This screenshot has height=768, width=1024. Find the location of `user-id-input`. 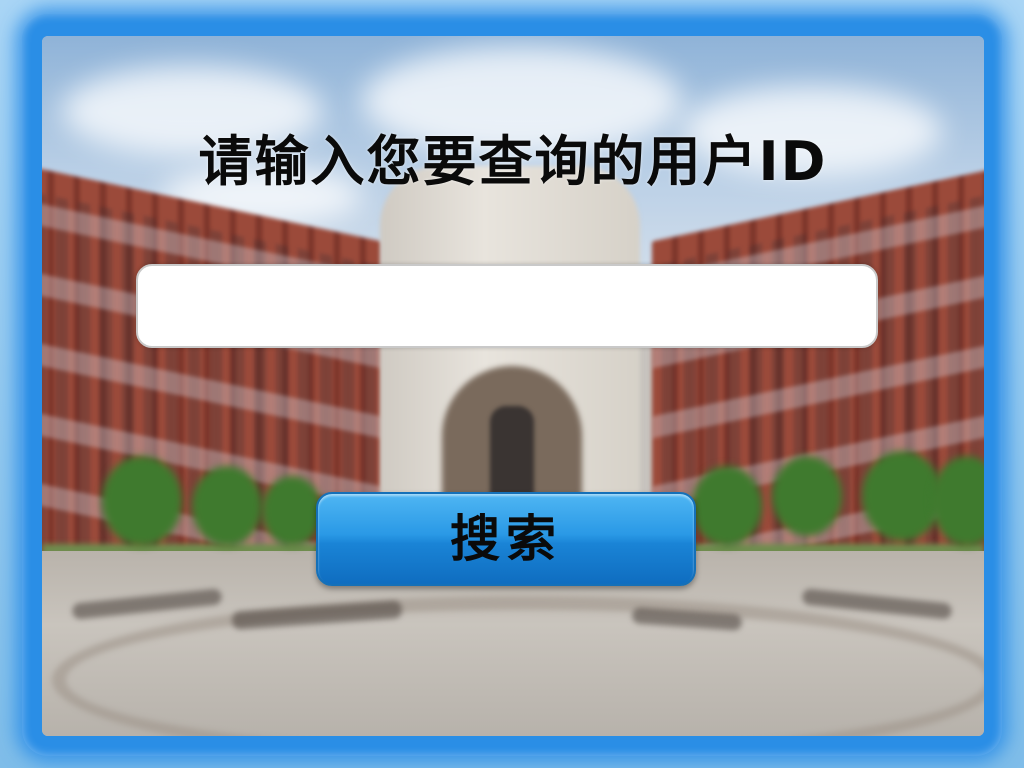

user-id-input is located at coordinates (507, 306).